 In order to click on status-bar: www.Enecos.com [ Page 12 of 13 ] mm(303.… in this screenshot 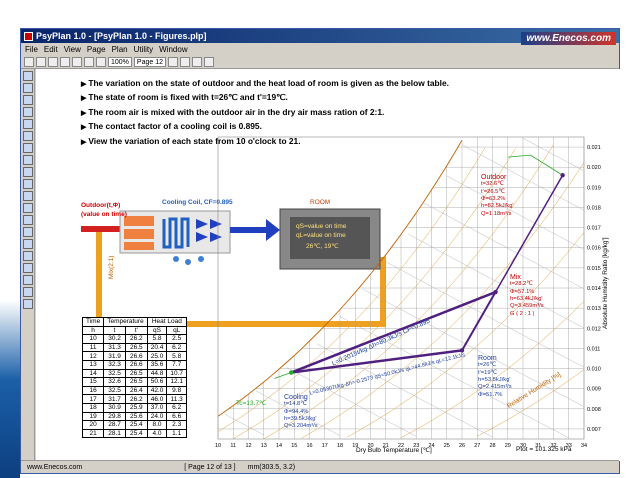, I will do `click(320, 466)`.